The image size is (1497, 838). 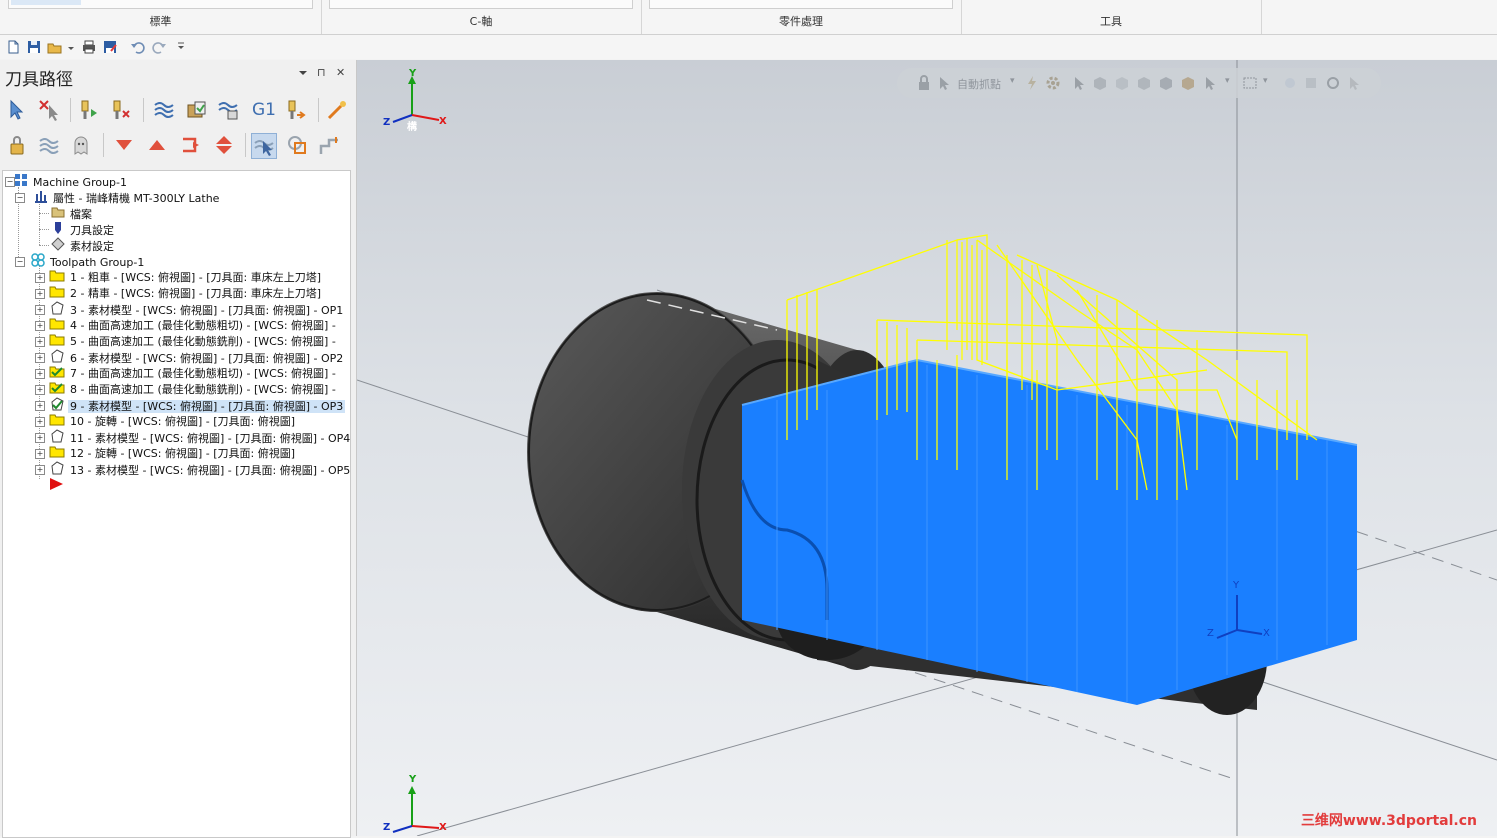 I want to click on step-tool-button, so click(x=329, y=145).